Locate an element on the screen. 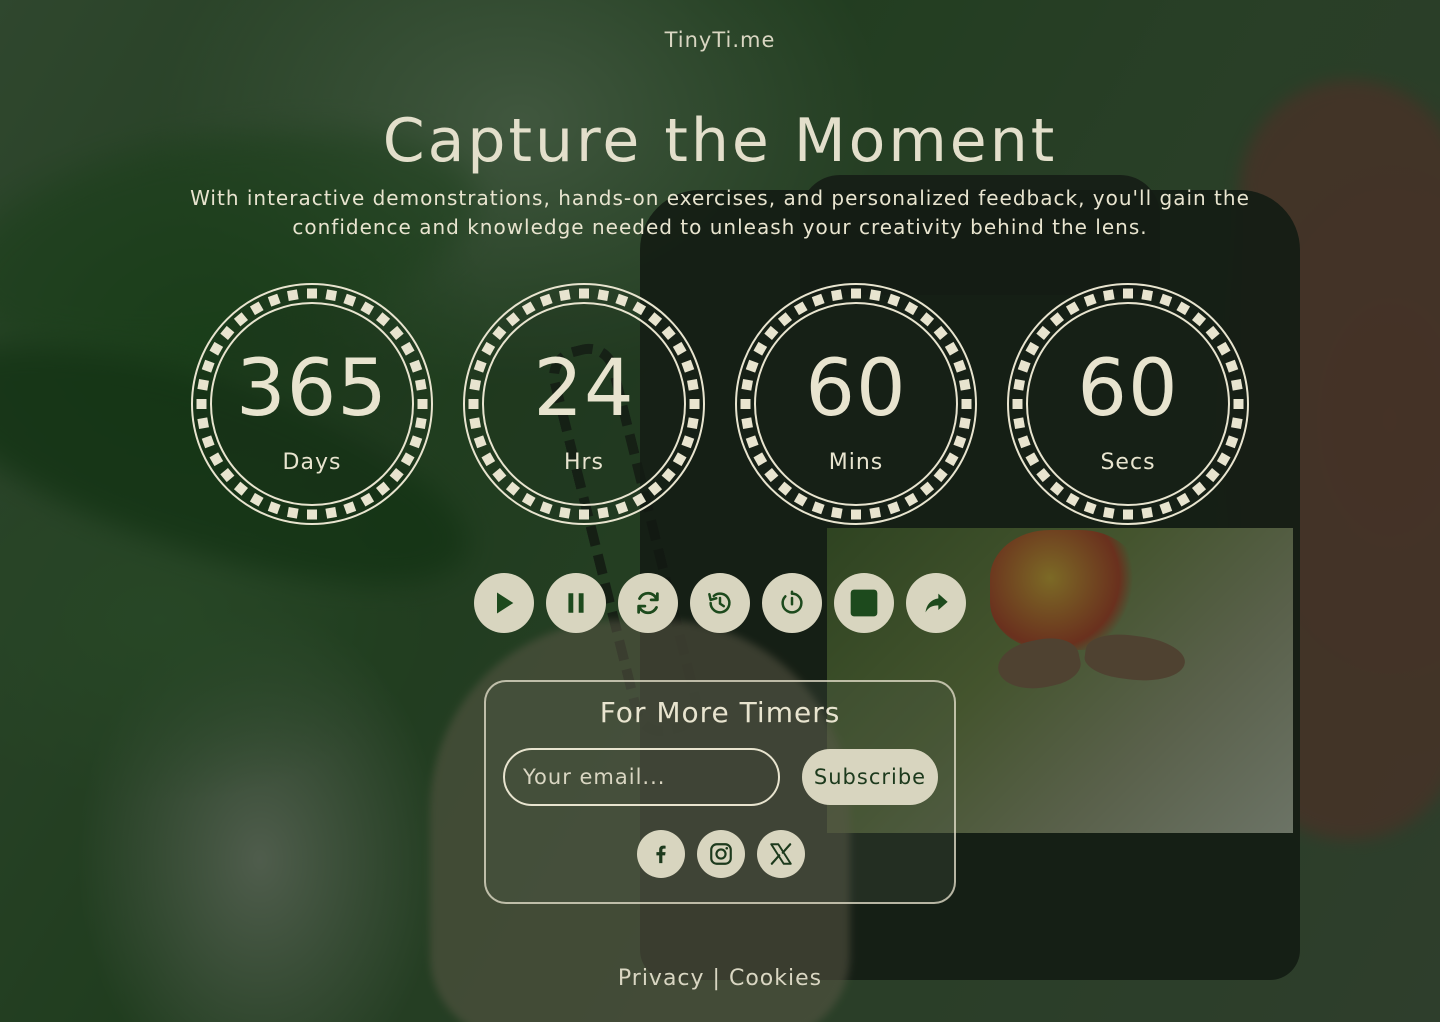  subscribe-panel: For More Timers Subscribe is located at coordinates (720, 792).